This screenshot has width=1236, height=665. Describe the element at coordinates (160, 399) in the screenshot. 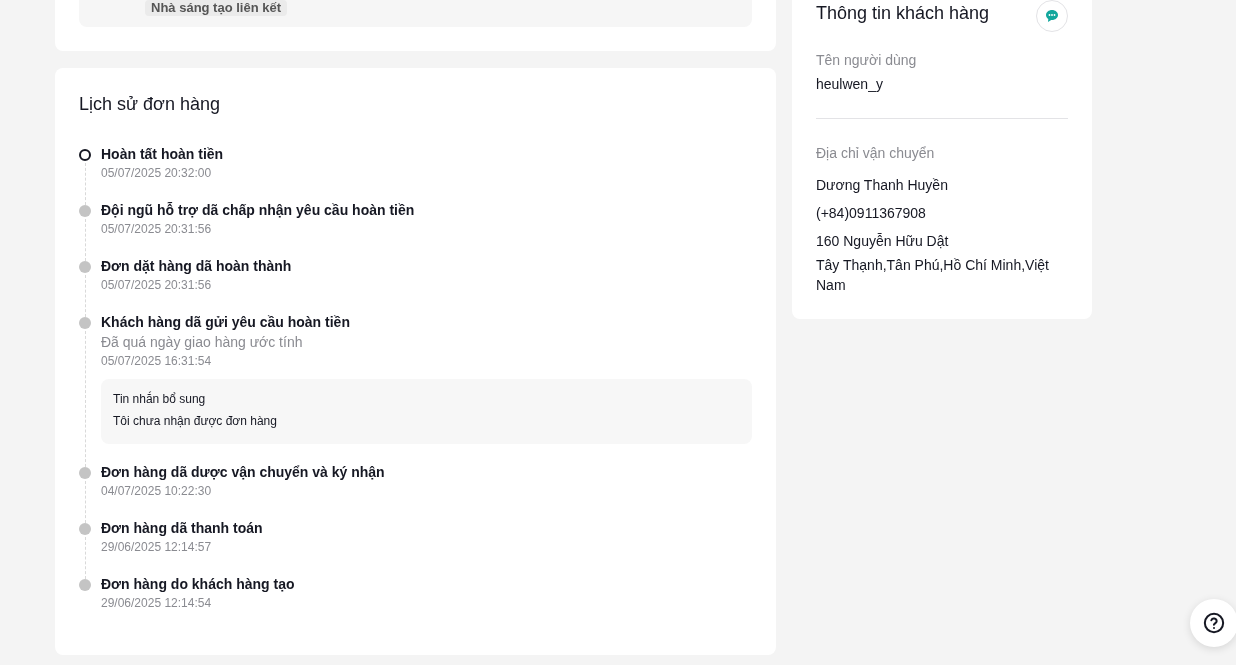

I see `message-label: Tin nhắn bổ sung` at that location.